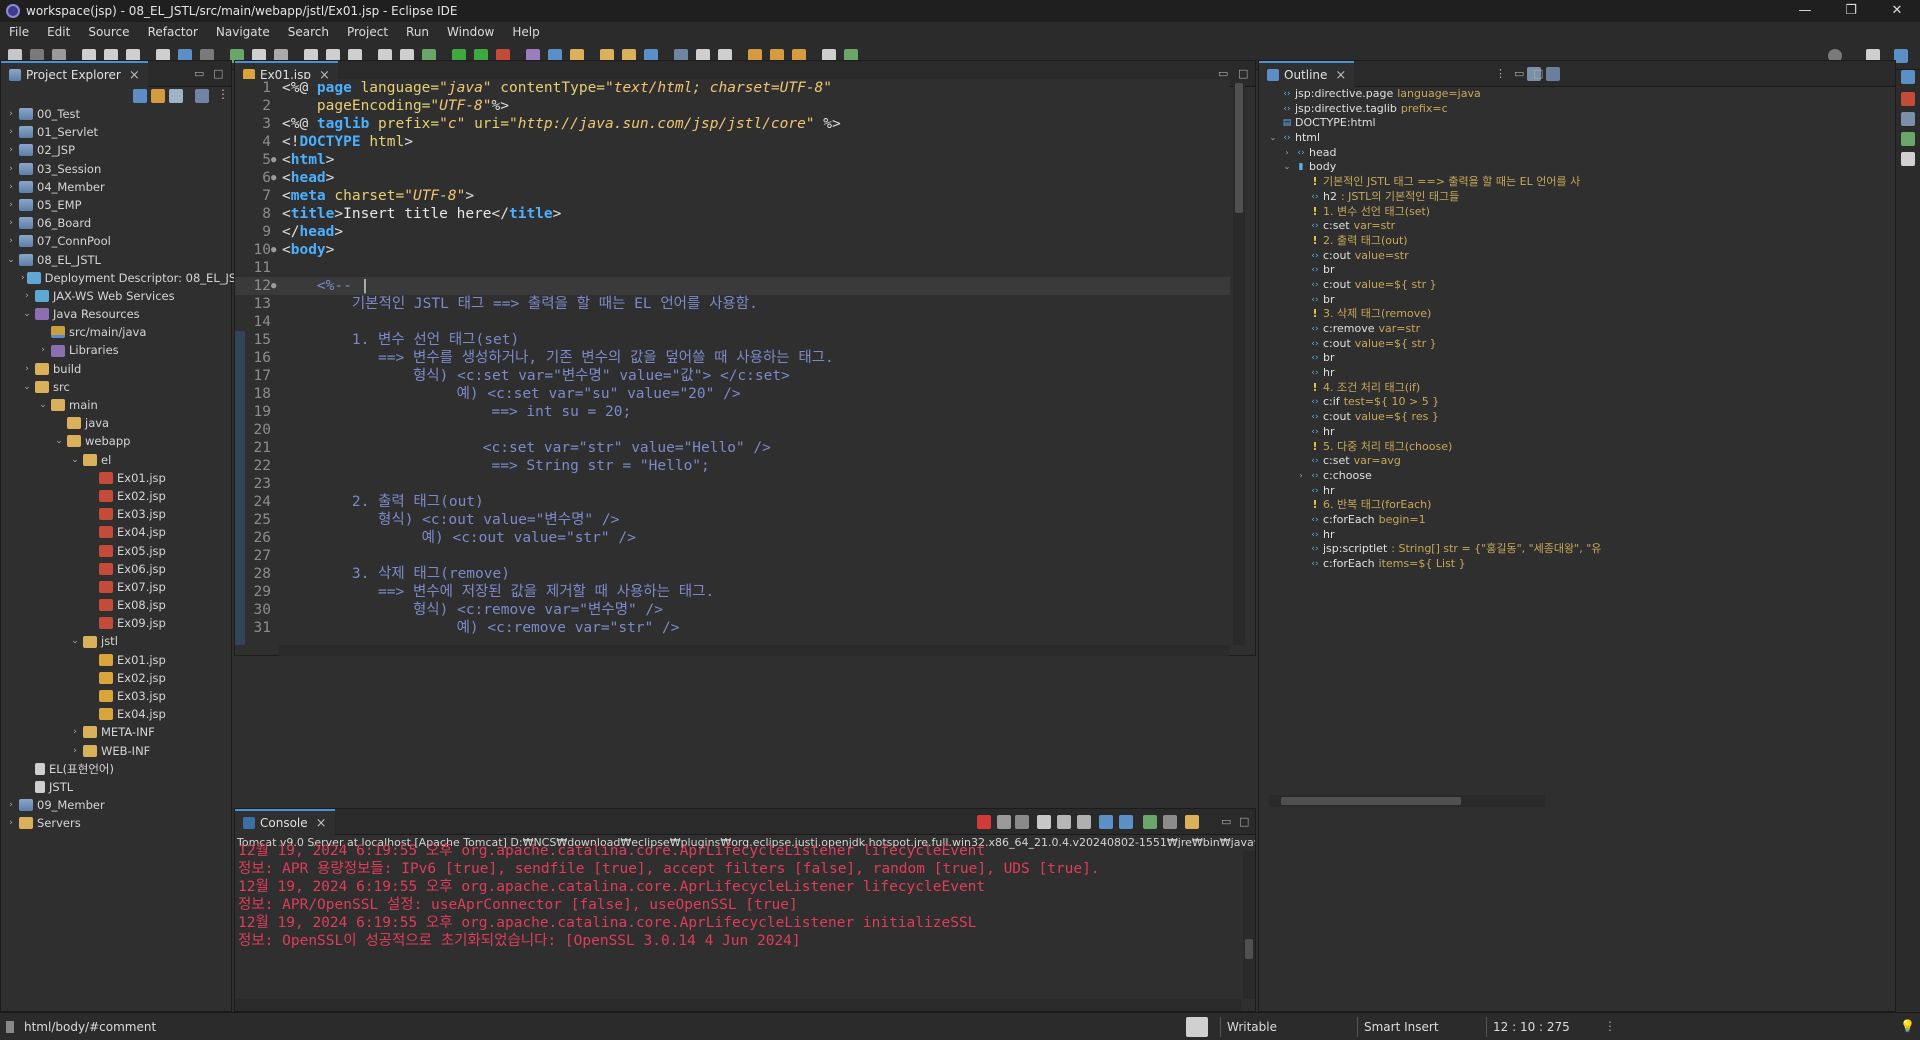 The width and height of the screenshot is (1920, 1040). What do you see at coordinates (1908, 77) in the screenshot?
I see `open-perspective-icon` at bounding box center [1908, 77].